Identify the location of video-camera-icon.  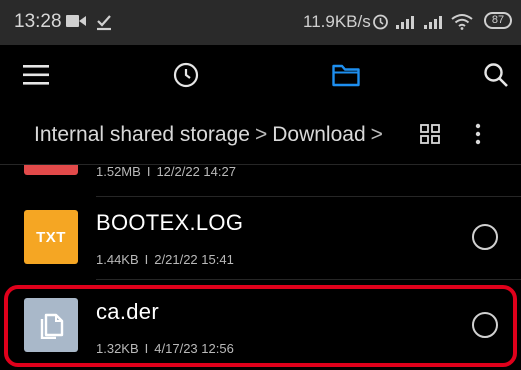
(76, 24).